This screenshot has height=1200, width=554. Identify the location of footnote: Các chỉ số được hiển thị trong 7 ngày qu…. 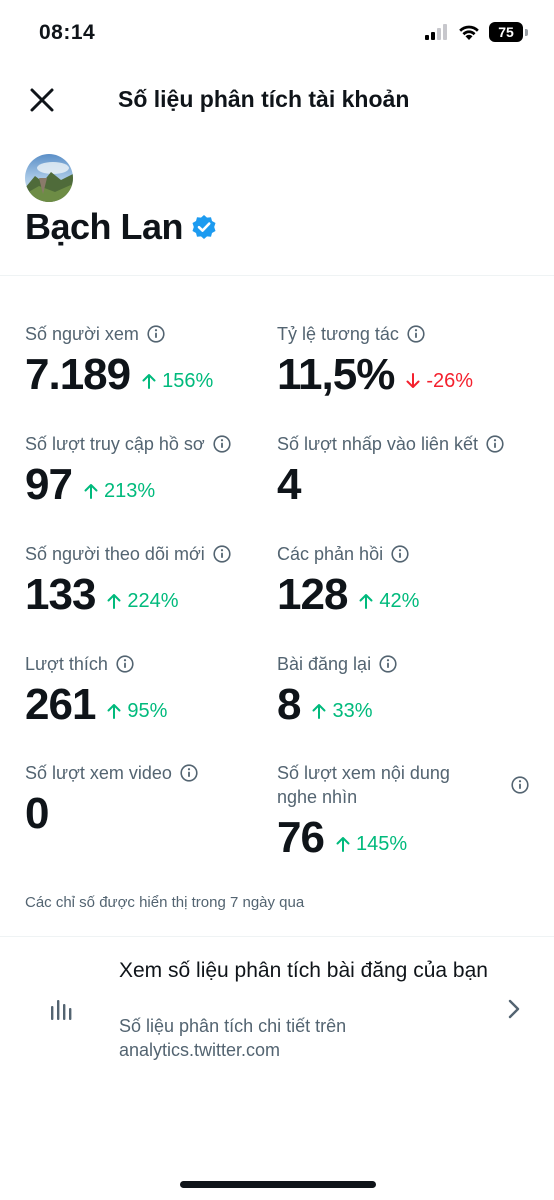
(165, 902).